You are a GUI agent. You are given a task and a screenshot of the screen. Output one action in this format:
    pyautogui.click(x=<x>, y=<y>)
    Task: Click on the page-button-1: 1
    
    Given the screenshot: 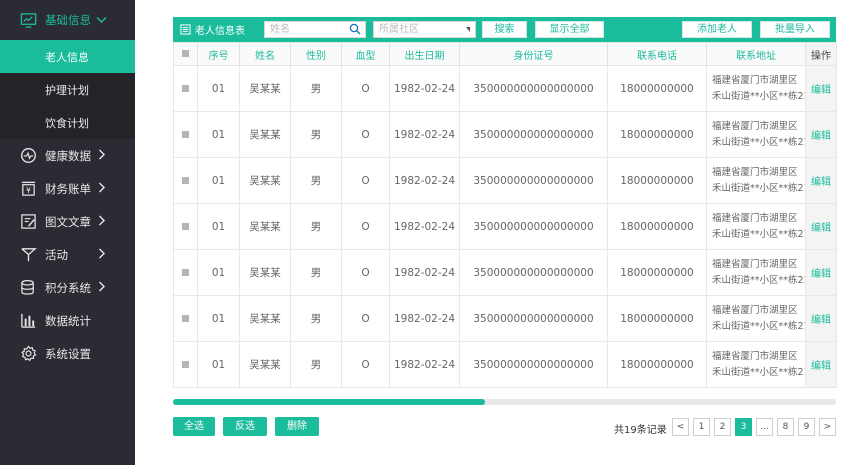 What is the action you would take?
    pyautogui.click(x=701, y=427)
    